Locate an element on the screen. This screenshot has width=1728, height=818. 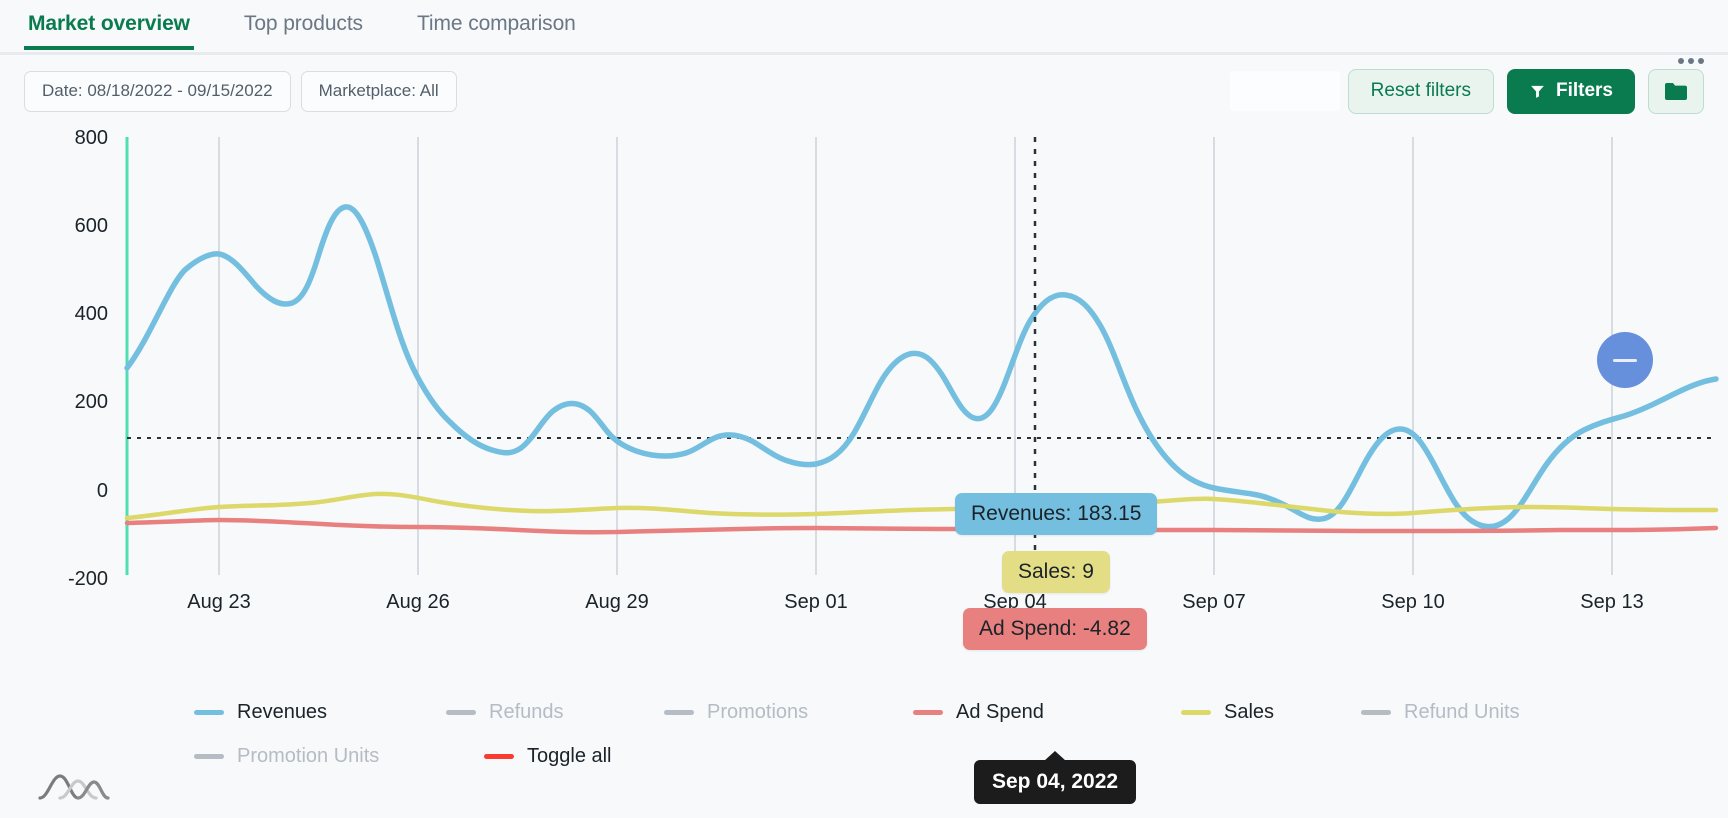
date-range-filter-chip: Date: 08/18/2022 - 09/15/2022 is located at coordinates (157, 91).